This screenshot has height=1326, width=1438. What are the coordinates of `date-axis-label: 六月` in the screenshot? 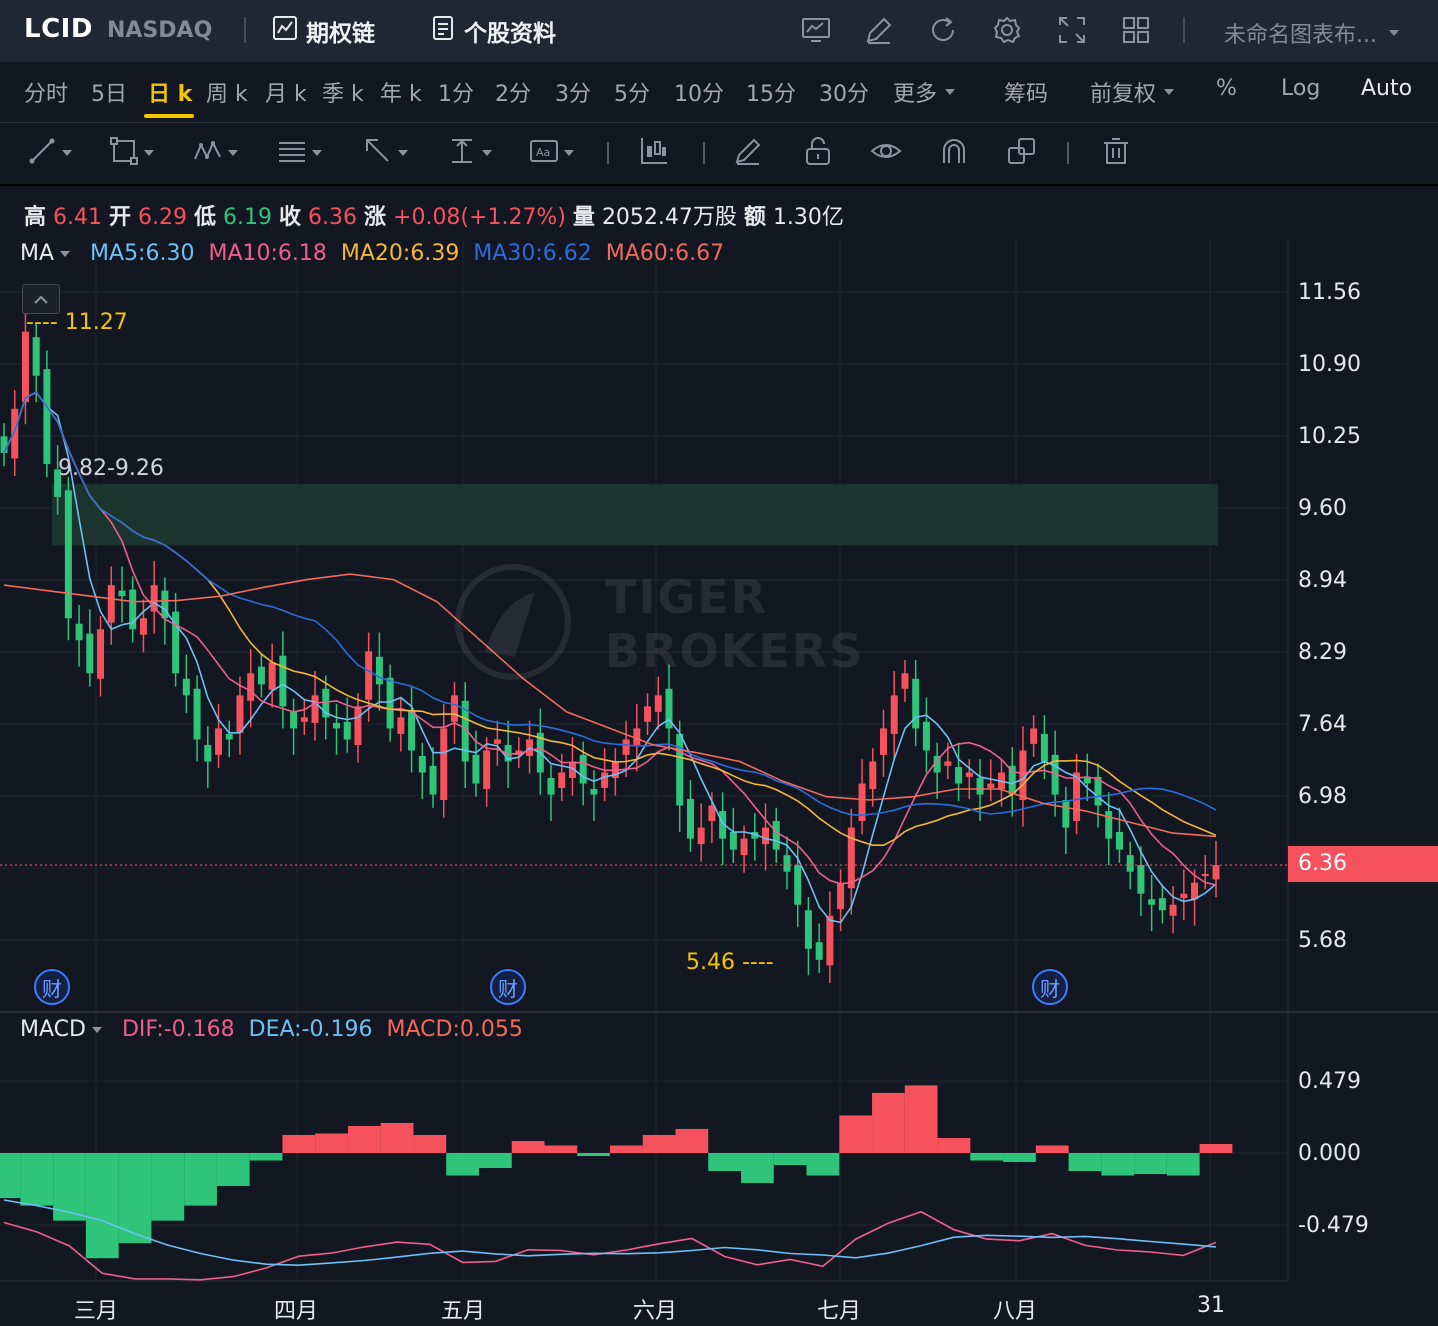 It's located at (655, 1311).